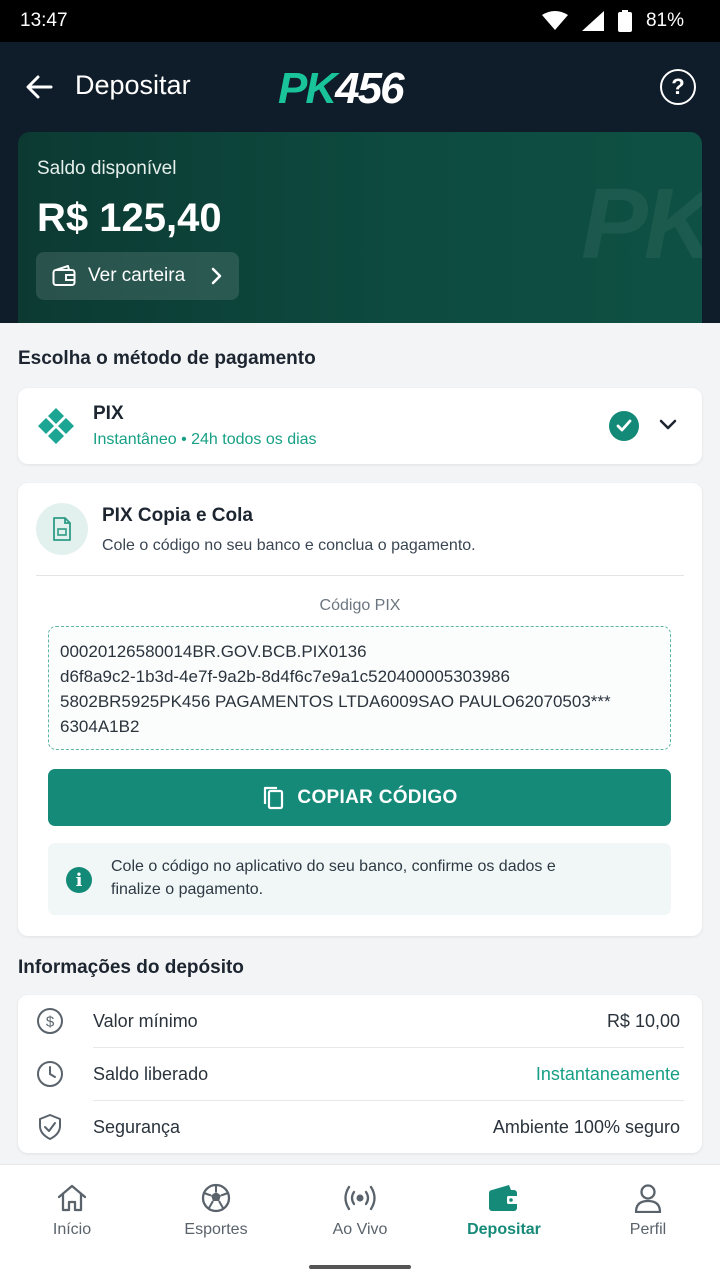 The height and width of the screenshot is (1280, 720). What do you see at coordinates (133, 85) in the screenshot?
I see `page-title: Depositar` at bounding box center [133, 85].